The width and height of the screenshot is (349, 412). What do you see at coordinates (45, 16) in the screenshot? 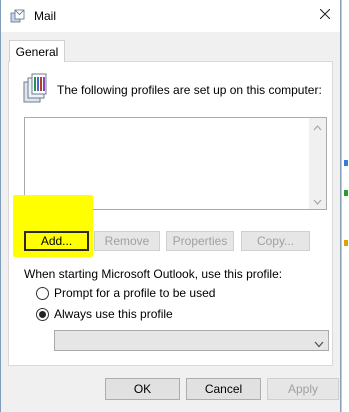
I see `window-title: Mail` at bounding box center [45, 16].